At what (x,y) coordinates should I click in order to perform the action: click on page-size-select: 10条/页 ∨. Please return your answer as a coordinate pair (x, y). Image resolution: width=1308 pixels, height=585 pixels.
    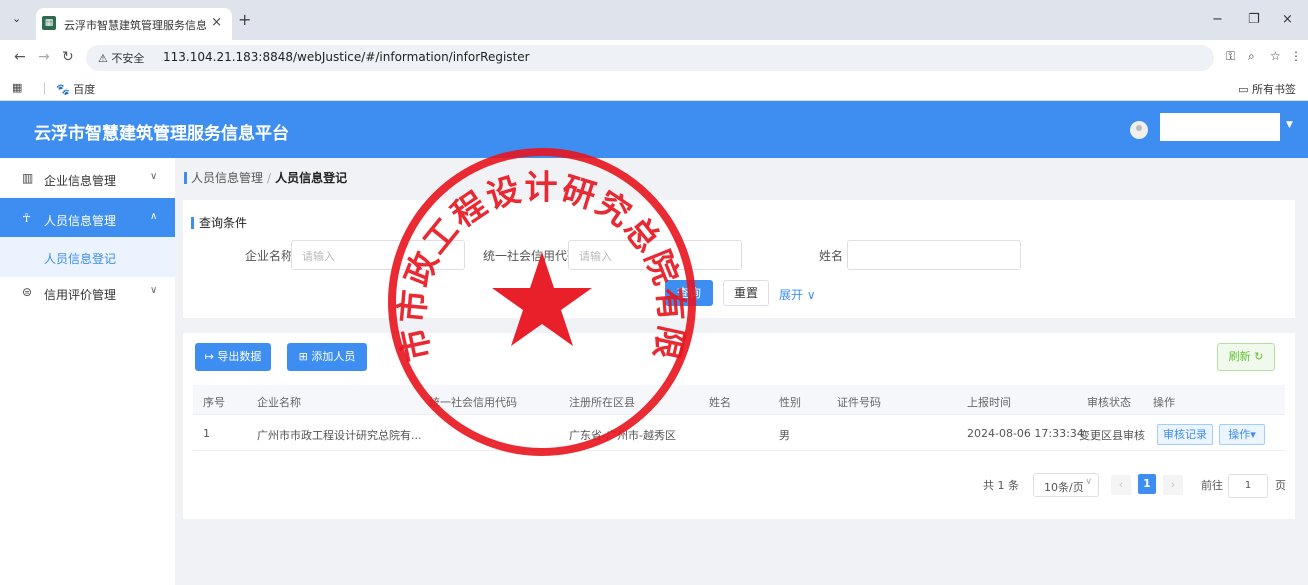
    Looking at the image, I should click on (1066, 485).